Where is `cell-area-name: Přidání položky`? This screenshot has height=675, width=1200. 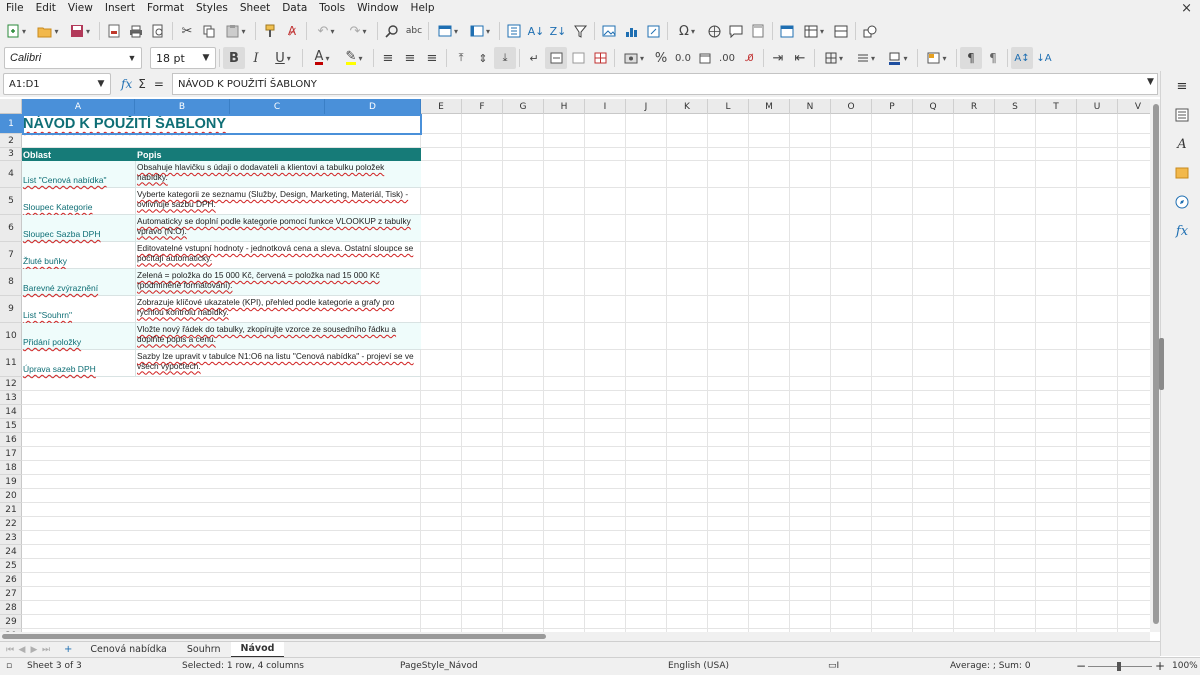
cell-area-name: Přidání položky is located at coordinates (78, 342).